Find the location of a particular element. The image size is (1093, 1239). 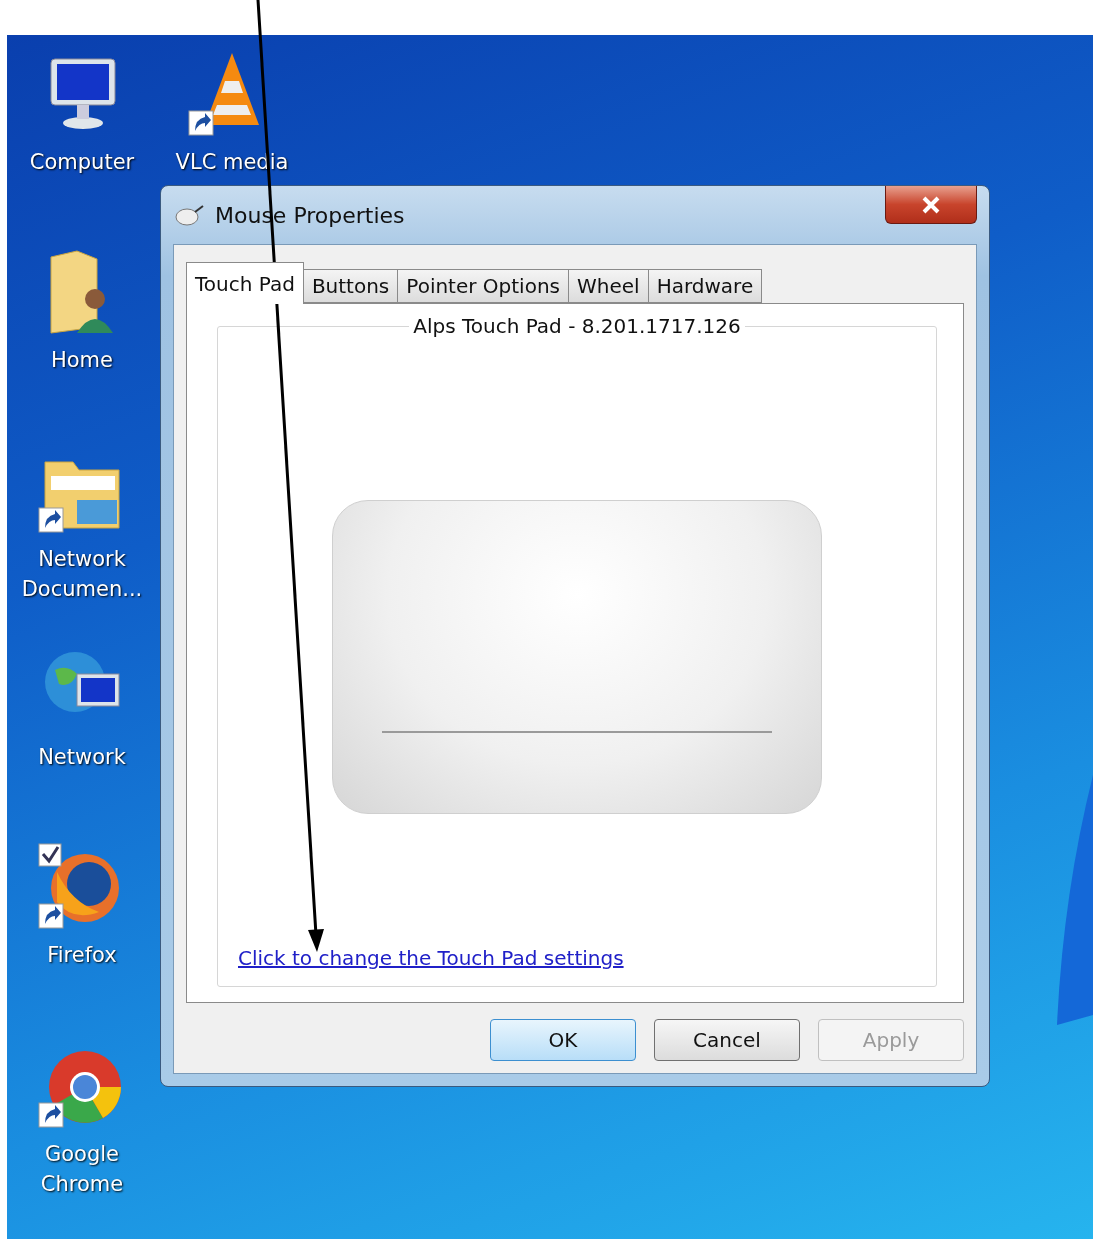

settings-link: Click to change the Touch Pad settings is located at coordinates (431, 958).